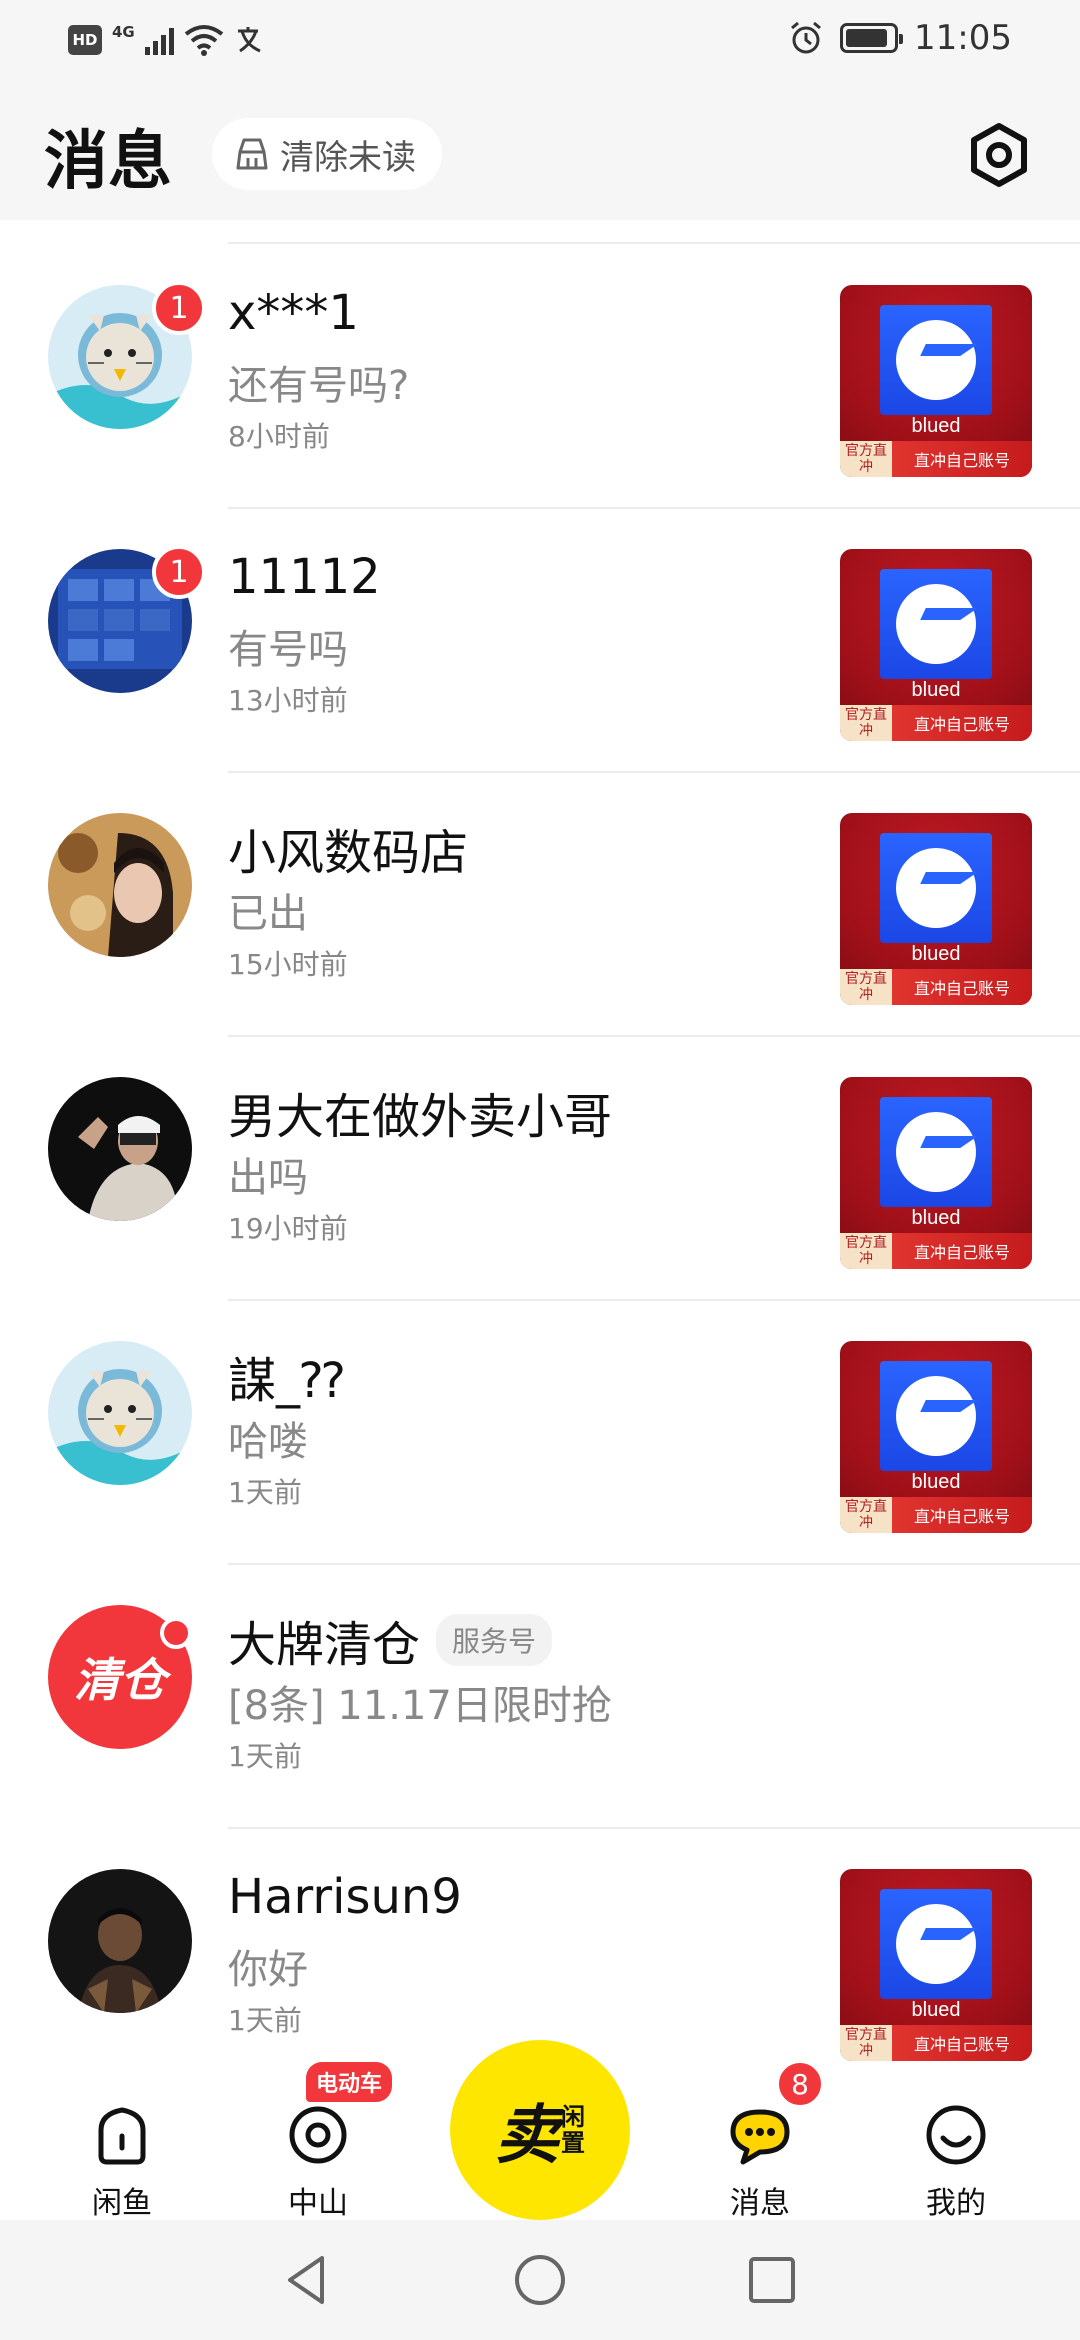 The image size is (1080, 2340). Describe the element at coordinates (872, 38) in the screenshot. I see `battery-icon` at that location.